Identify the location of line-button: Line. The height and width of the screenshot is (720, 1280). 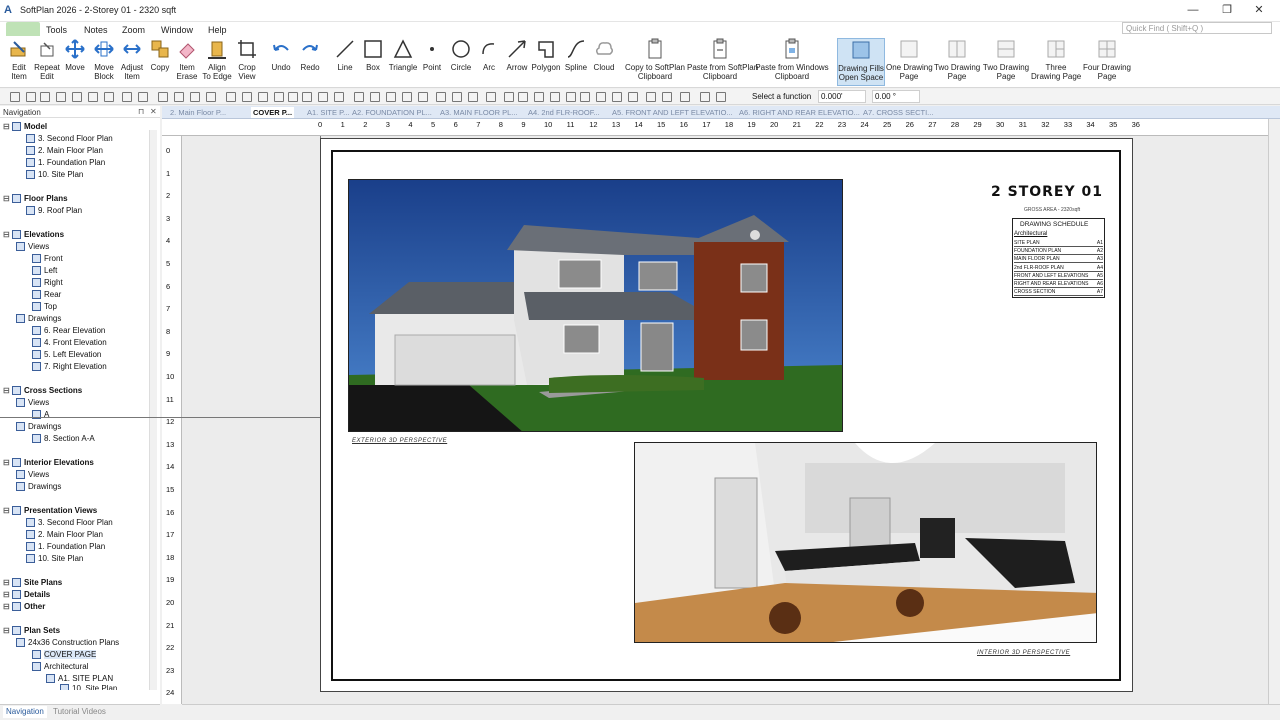
(345, 62).